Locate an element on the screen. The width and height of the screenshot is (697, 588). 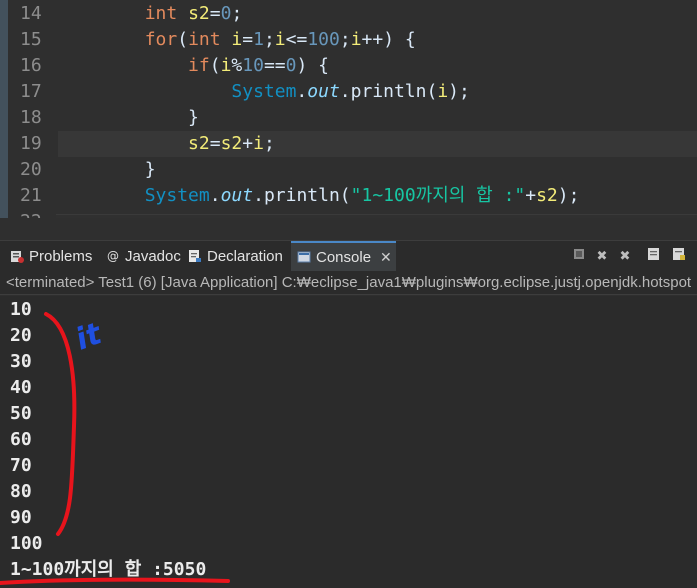
tab-label: Javadoc is located at coordinates (153, 256).